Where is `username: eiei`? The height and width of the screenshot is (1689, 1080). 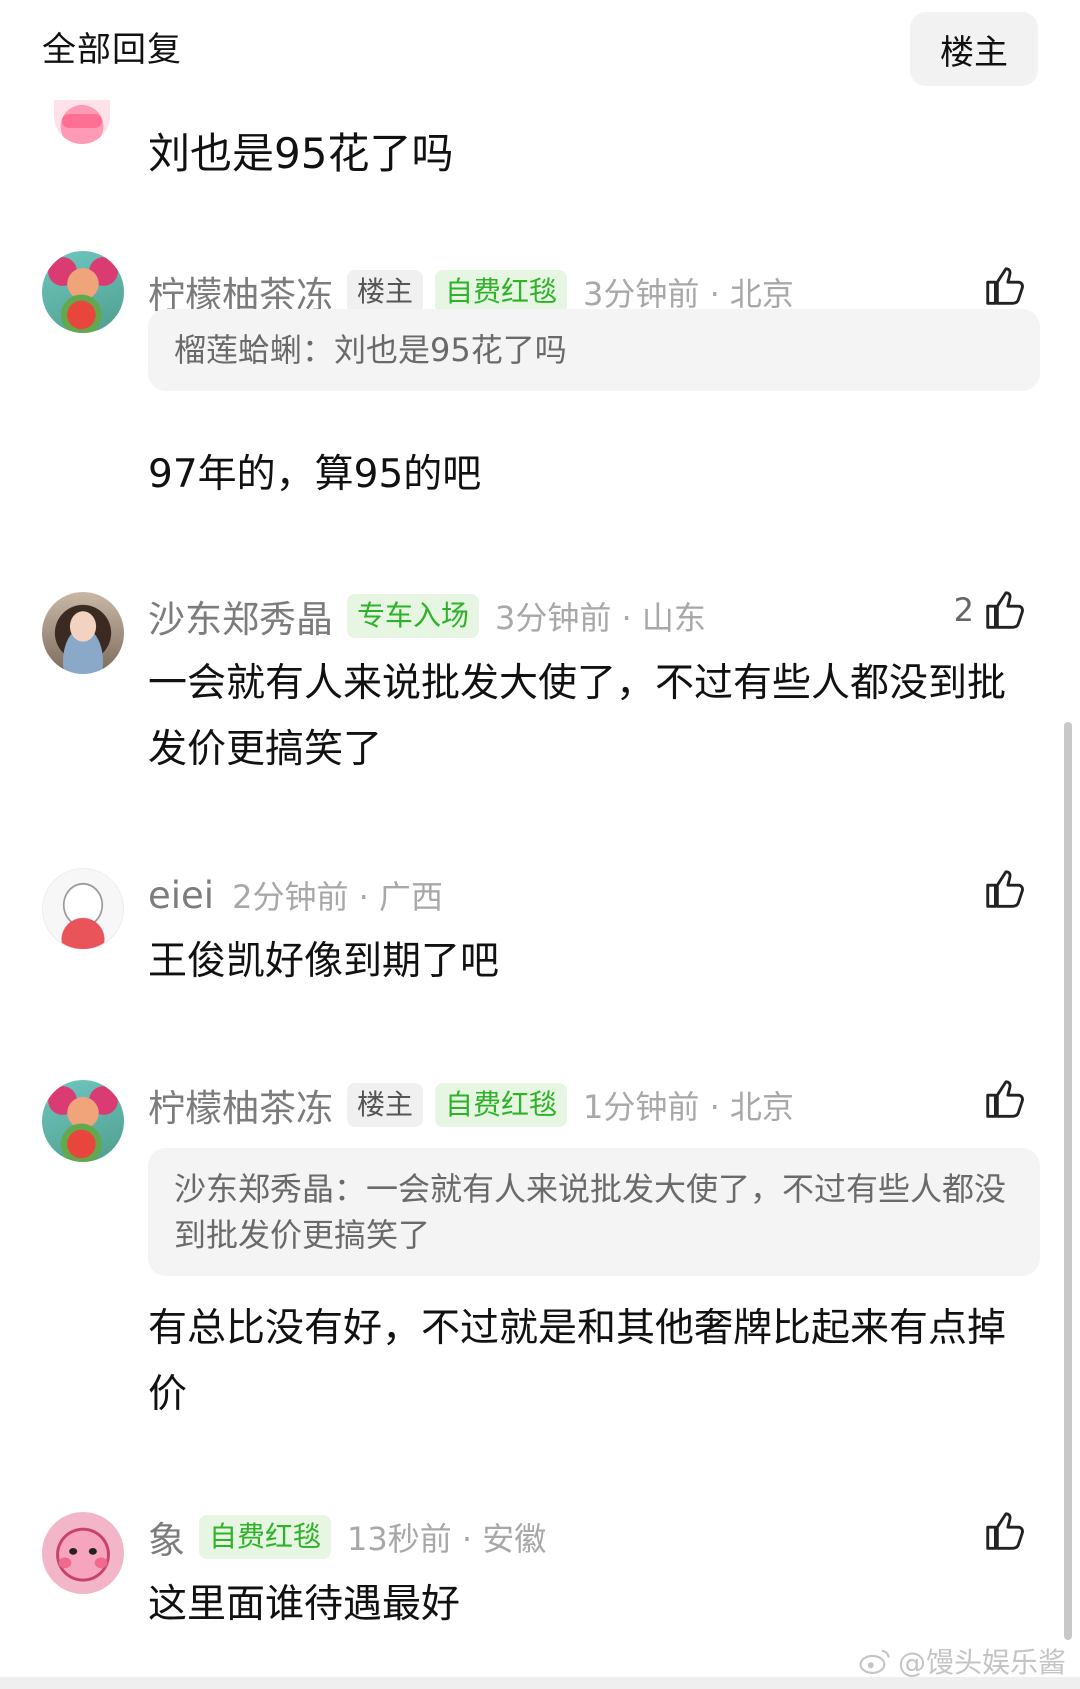 username: eiei is located at coordinates (181, 895).